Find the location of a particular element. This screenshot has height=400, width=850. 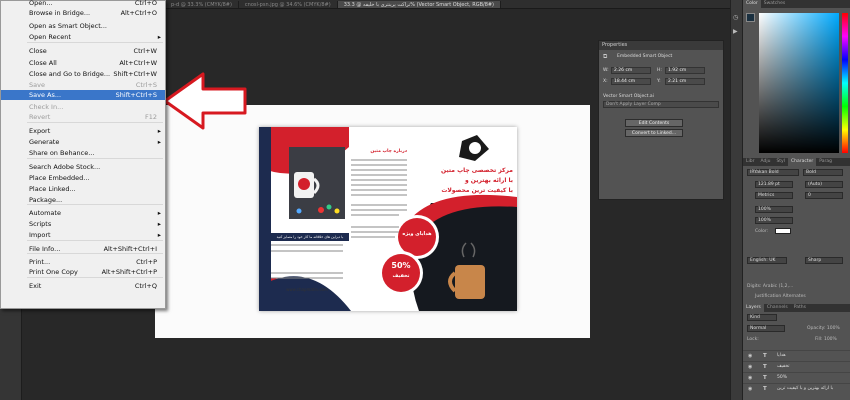

navy-wave-bottom is located at coordinates (305, 293).